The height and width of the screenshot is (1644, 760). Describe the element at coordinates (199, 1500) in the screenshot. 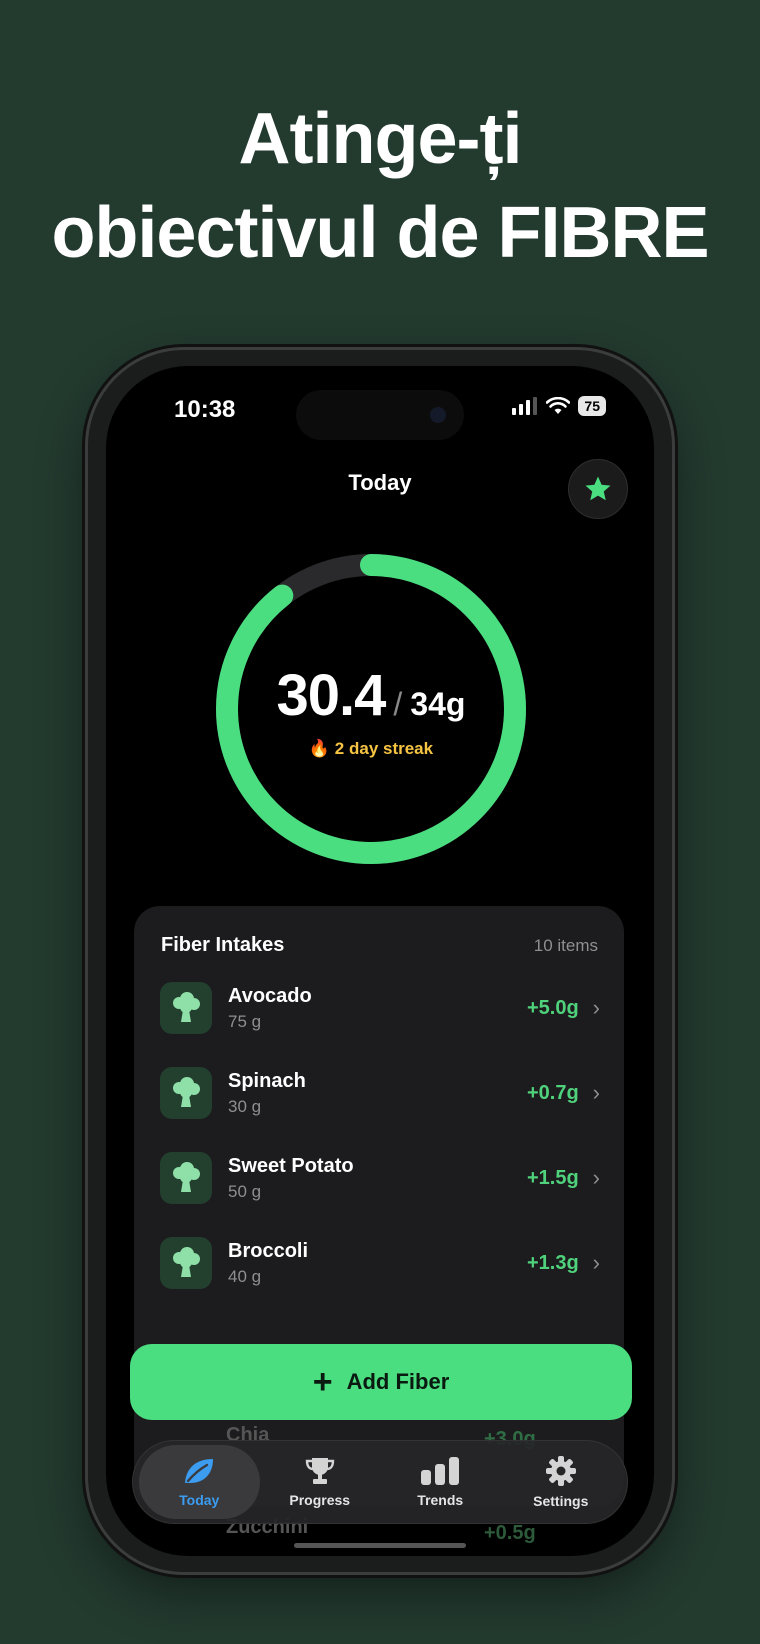

I see `tab-label: Today` at that location.